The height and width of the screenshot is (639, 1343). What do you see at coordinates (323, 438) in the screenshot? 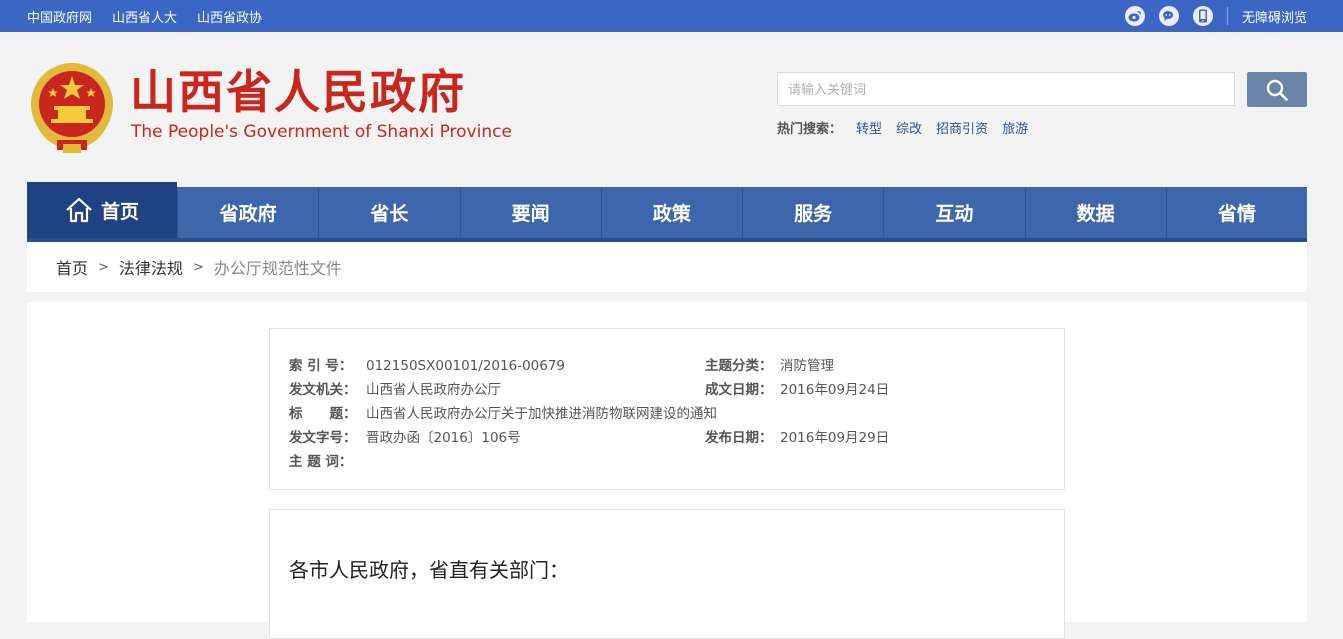
I see `meta-docno-label: 发文字号：` at bounding box center [323, 438].